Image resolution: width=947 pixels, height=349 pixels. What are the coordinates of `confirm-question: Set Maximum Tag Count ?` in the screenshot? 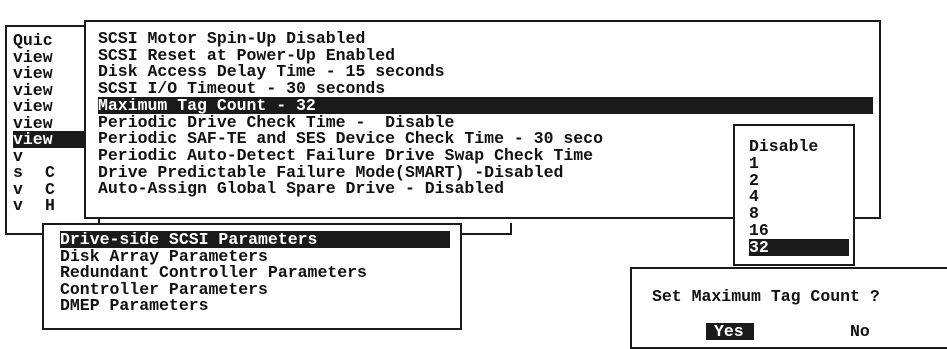 It's located at (766, 296).